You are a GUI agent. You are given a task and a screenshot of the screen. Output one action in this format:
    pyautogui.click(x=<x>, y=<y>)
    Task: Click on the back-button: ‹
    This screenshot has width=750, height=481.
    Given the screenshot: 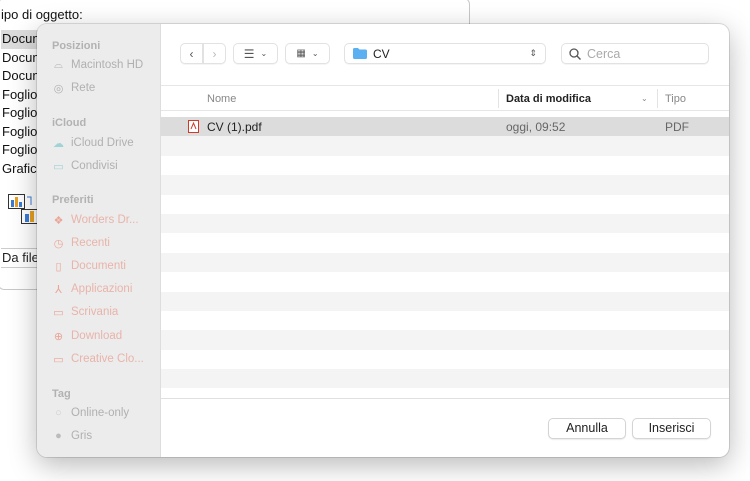 What is the action you would take?
    pyautogui.click(x=191, y=53)
    